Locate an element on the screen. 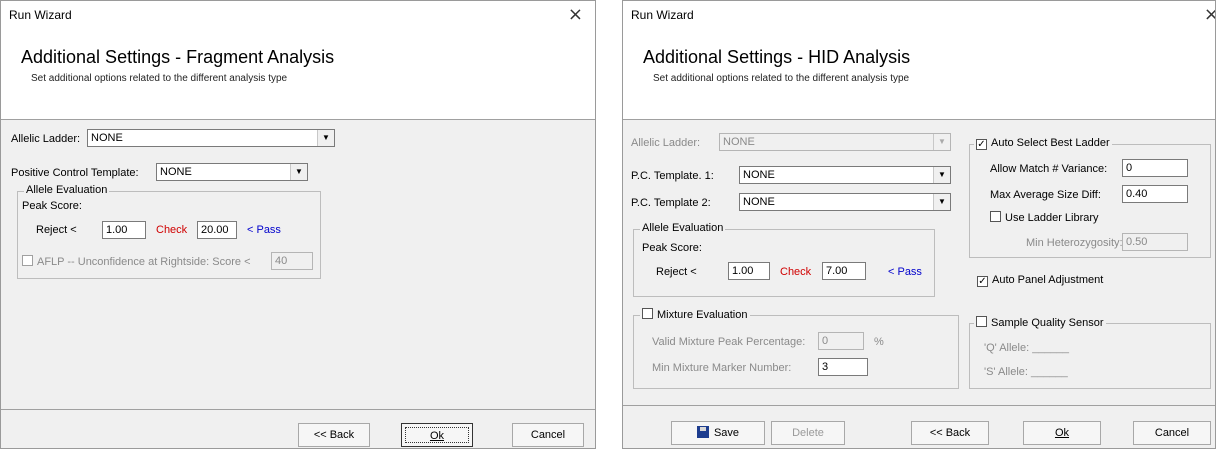 This screenshot has height=449, width=1216. max-average-input: 0.40 is located at coordinates (1155, 194).